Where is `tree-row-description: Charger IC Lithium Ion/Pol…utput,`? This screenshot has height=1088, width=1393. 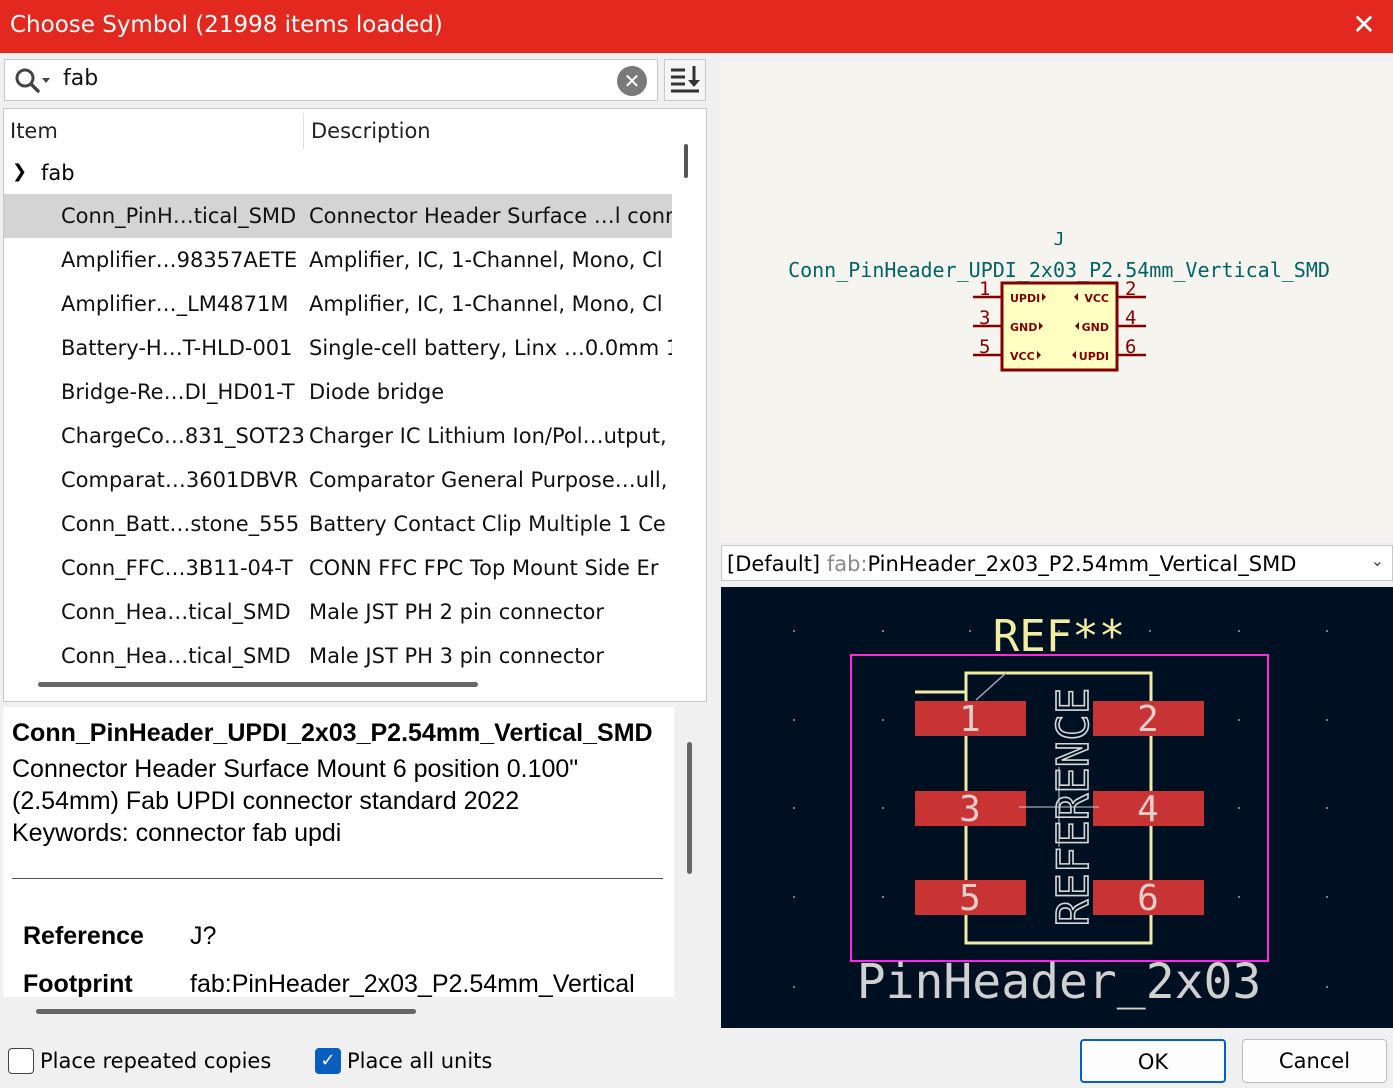 tree-row-description: Charger IC Lithium Ion/Pol…utput, is located at coordinates (488, 436).